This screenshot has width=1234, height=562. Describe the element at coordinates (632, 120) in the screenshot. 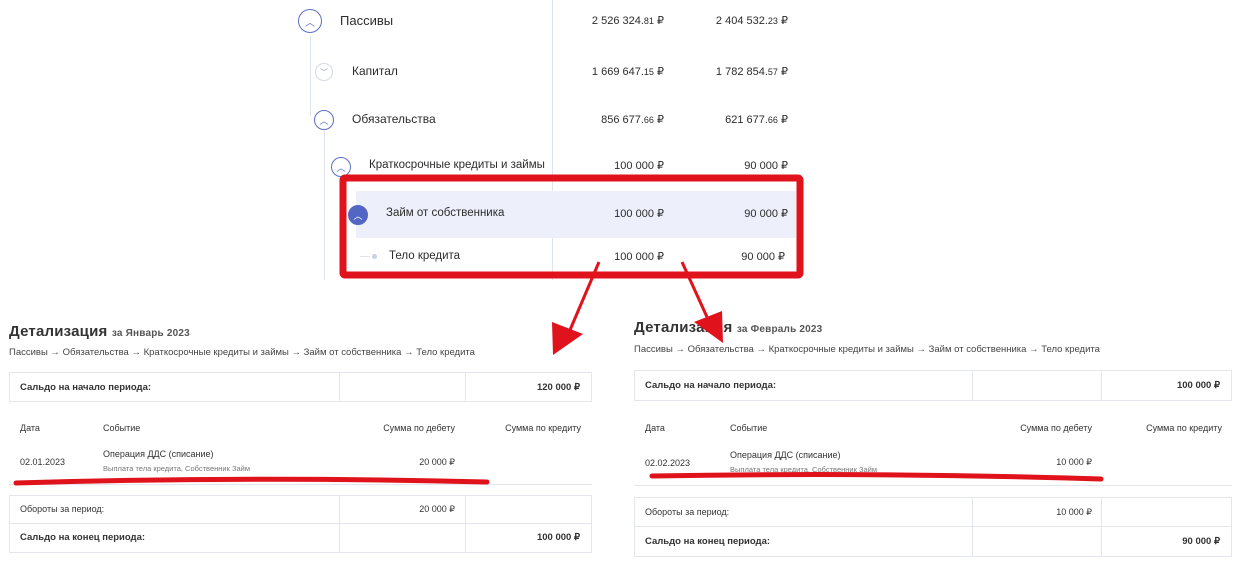

I see `tree-row-value-1: 856 677.66 ₽` at that location.